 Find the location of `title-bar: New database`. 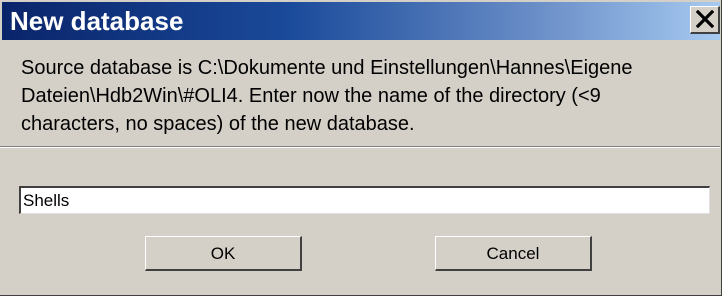

title-bar: New database is located at coordinates (361, 21).